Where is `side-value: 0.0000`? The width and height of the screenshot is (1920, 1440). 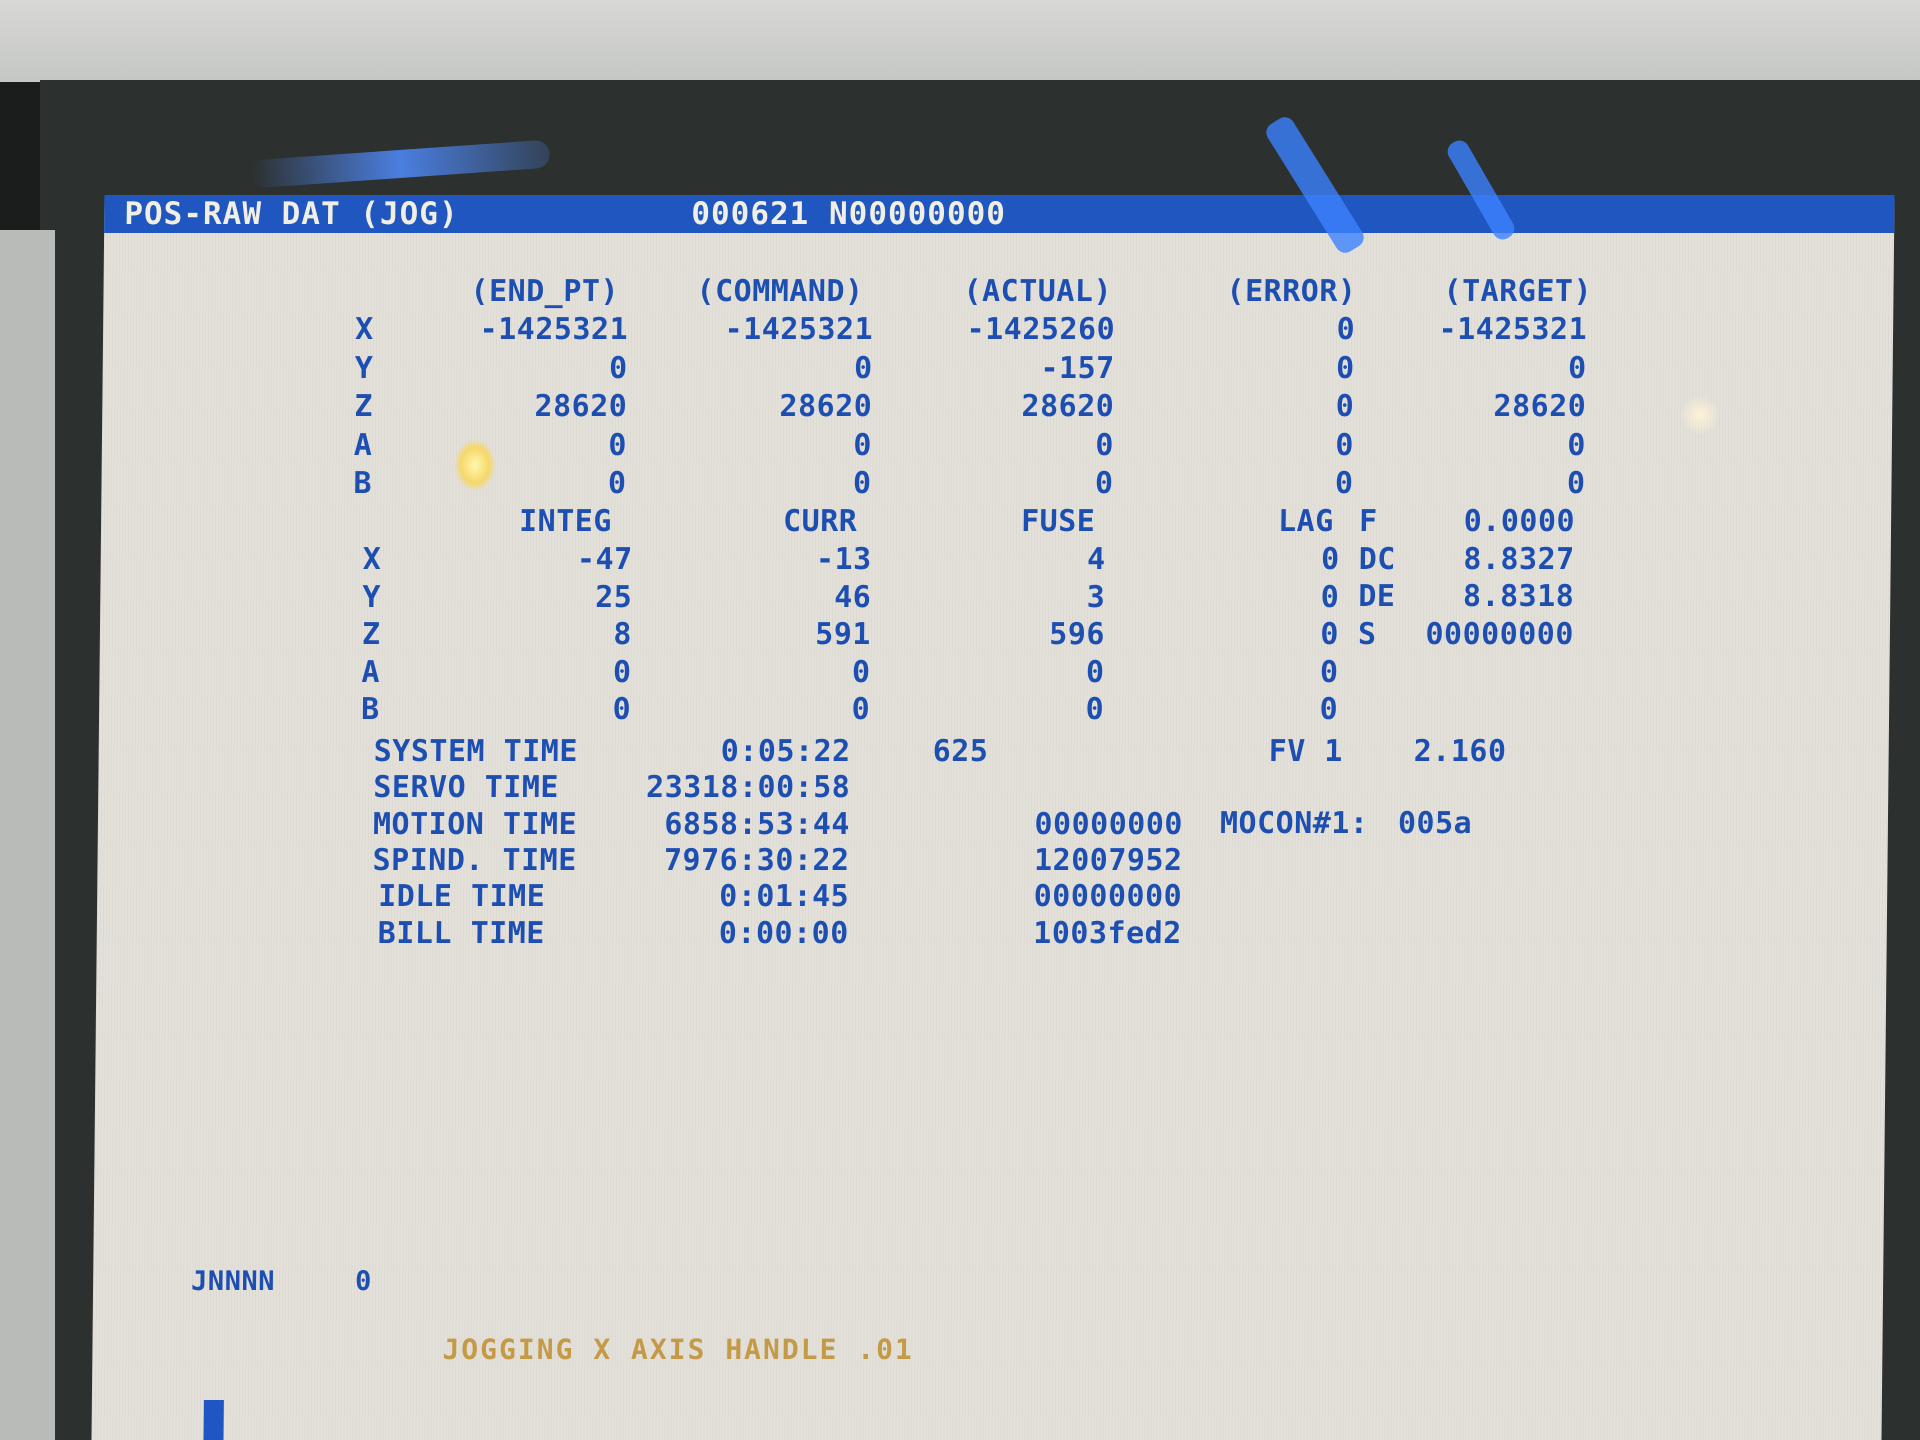 side-value: 0.0000 is located at coordinates (1519, 521).